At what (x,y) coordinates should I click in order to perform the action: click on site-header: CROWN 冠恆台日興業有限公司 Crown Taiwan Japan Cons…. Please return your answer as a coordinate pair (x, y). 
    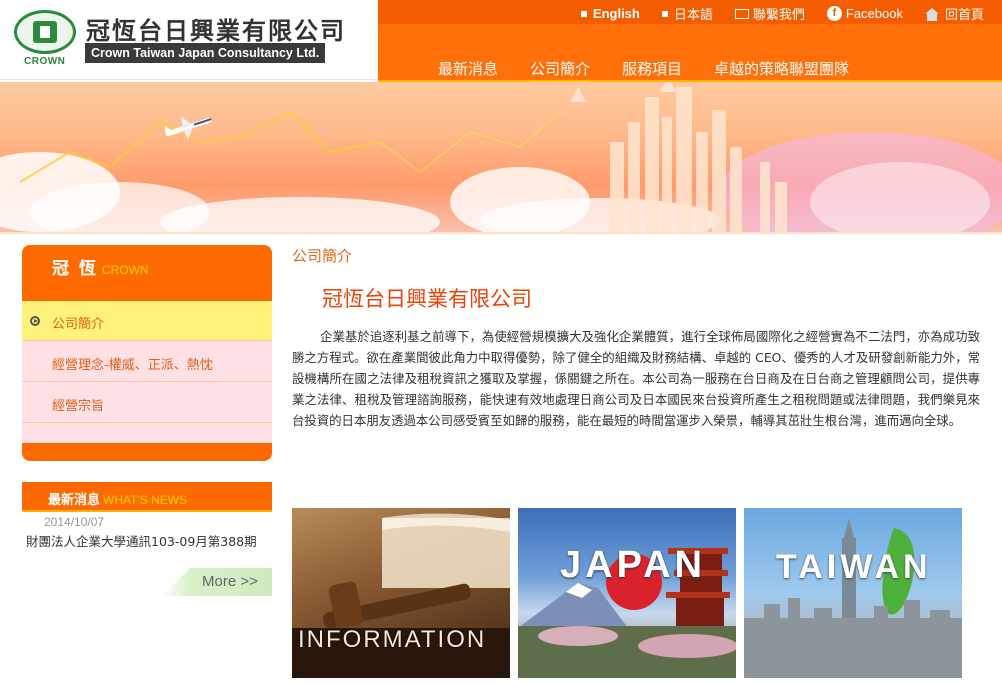
    Looking at the image, I should click on (501, 41).